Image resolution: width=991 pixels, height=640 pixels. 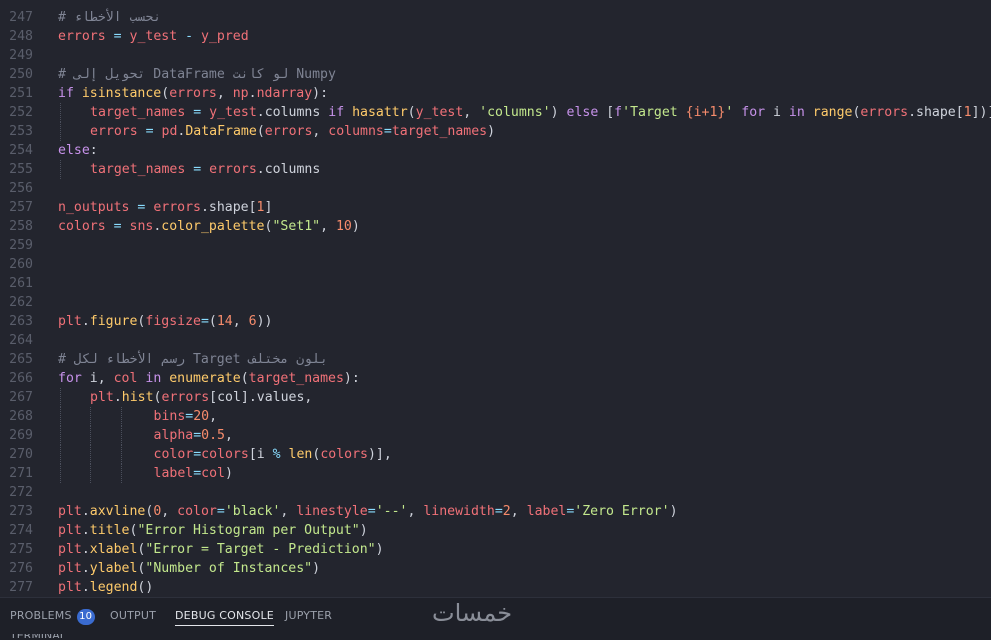 I want to click on code-token: alpha, so click(x=142, y=435).